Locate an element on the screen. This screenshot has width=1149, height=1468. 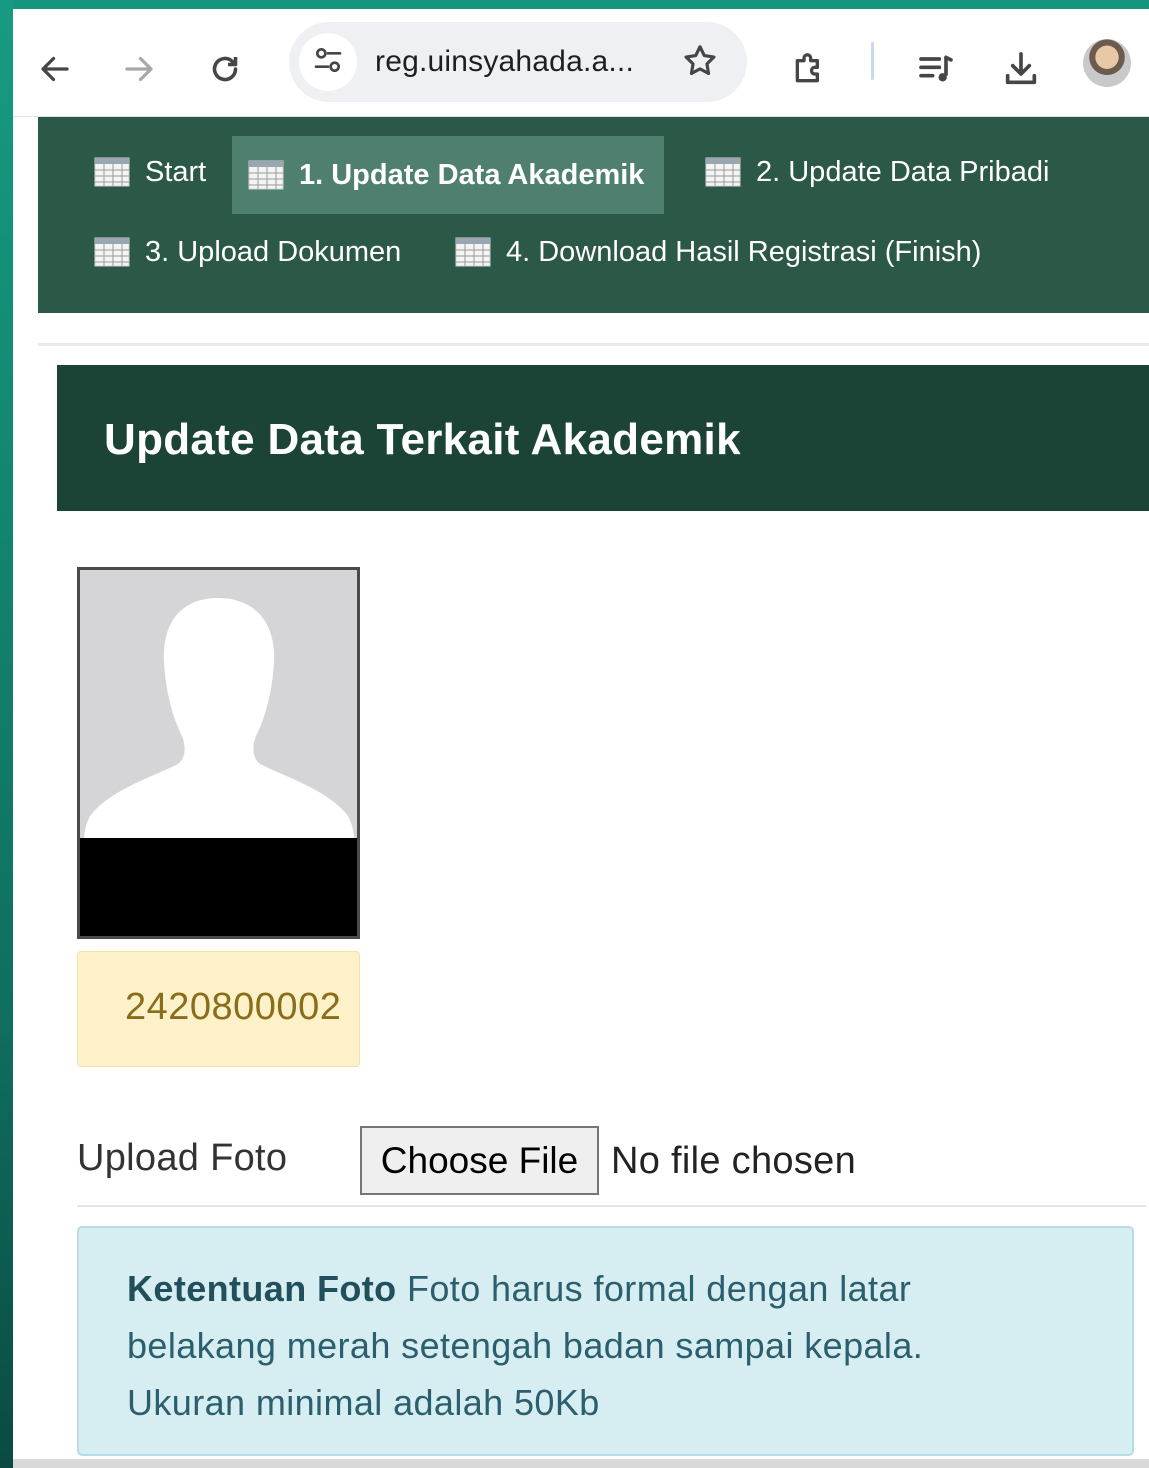
profile-photo is located at coordinates (218, 753).